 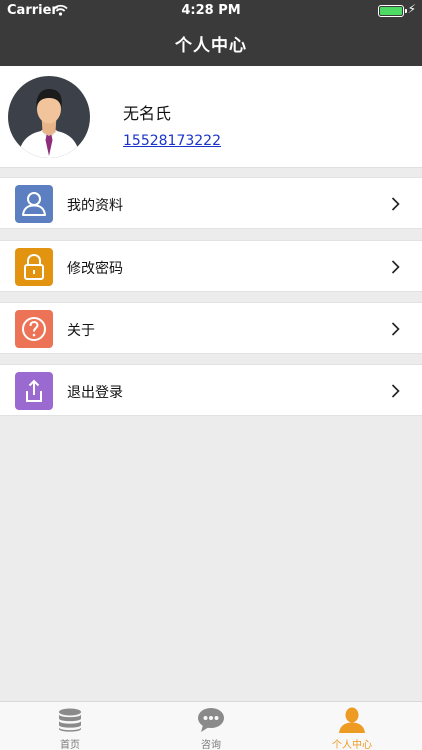 I want to click on profile-card: 无名氏 15528173222, so click(x=211, y=117).